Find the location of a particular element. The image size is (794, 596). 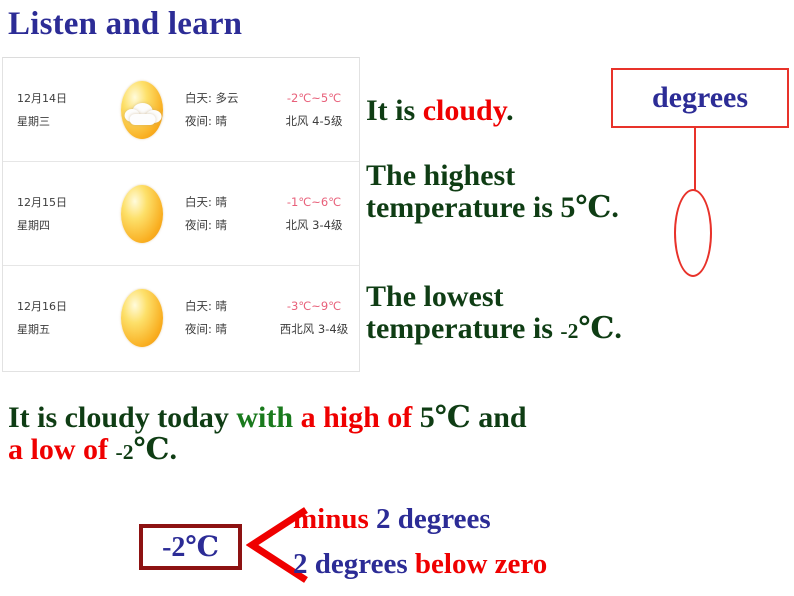

sentence-lowest-negative: -2 is located at coordinates (569, 331).